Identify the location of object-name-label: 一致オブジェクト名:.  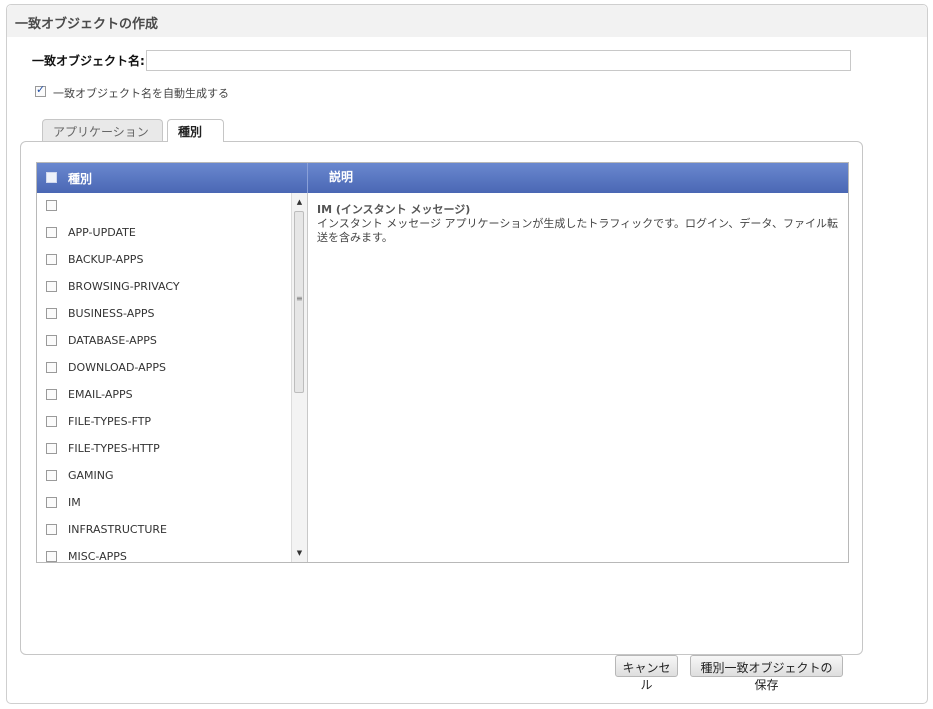
(88, 61).